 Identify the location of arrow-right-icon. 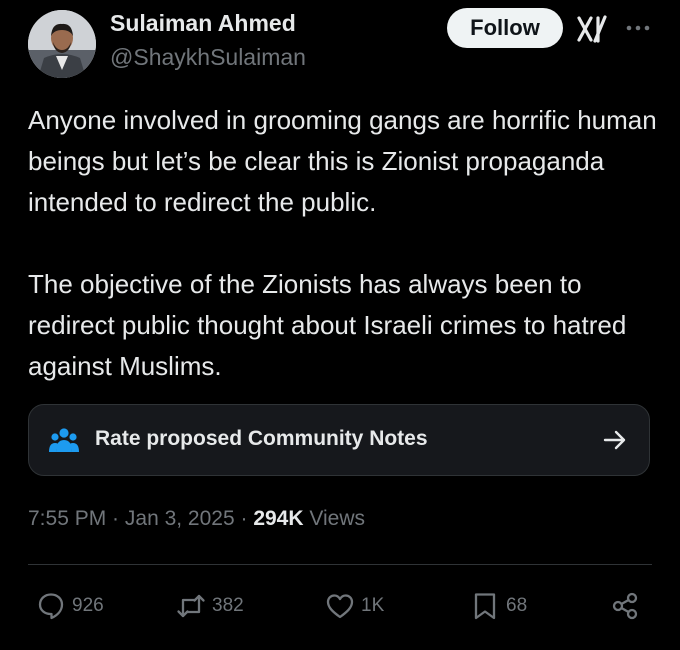
(615, 440).